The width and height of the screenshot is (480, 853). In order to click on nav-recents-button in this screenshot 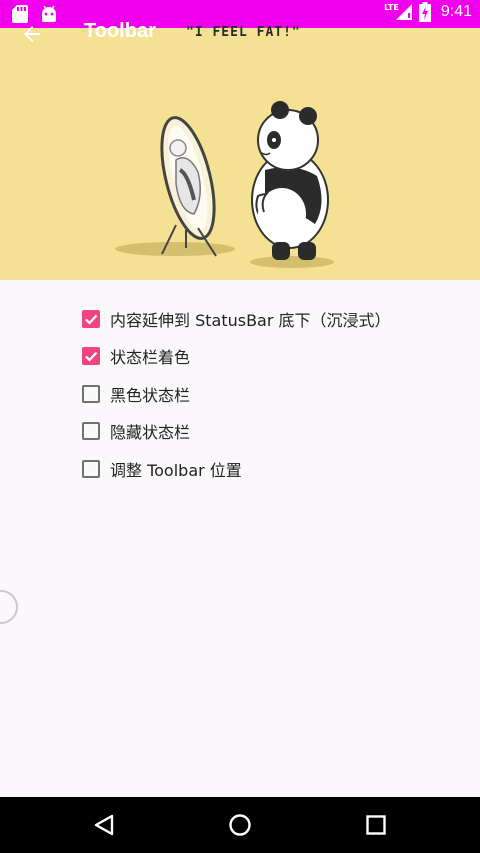, I will do `click(376, 827)`.